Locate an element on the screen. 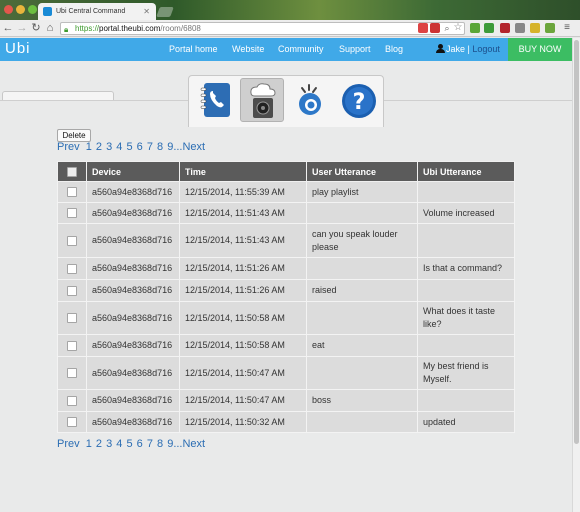 The image size is (580, 512). column-header-time: Time is located at coordinates (243, 171).